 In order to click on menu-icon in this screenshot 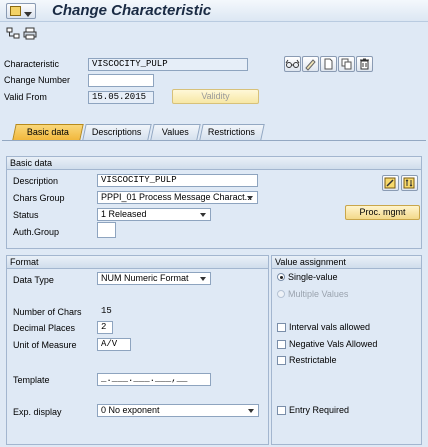, I will do `click(21, 11)`.